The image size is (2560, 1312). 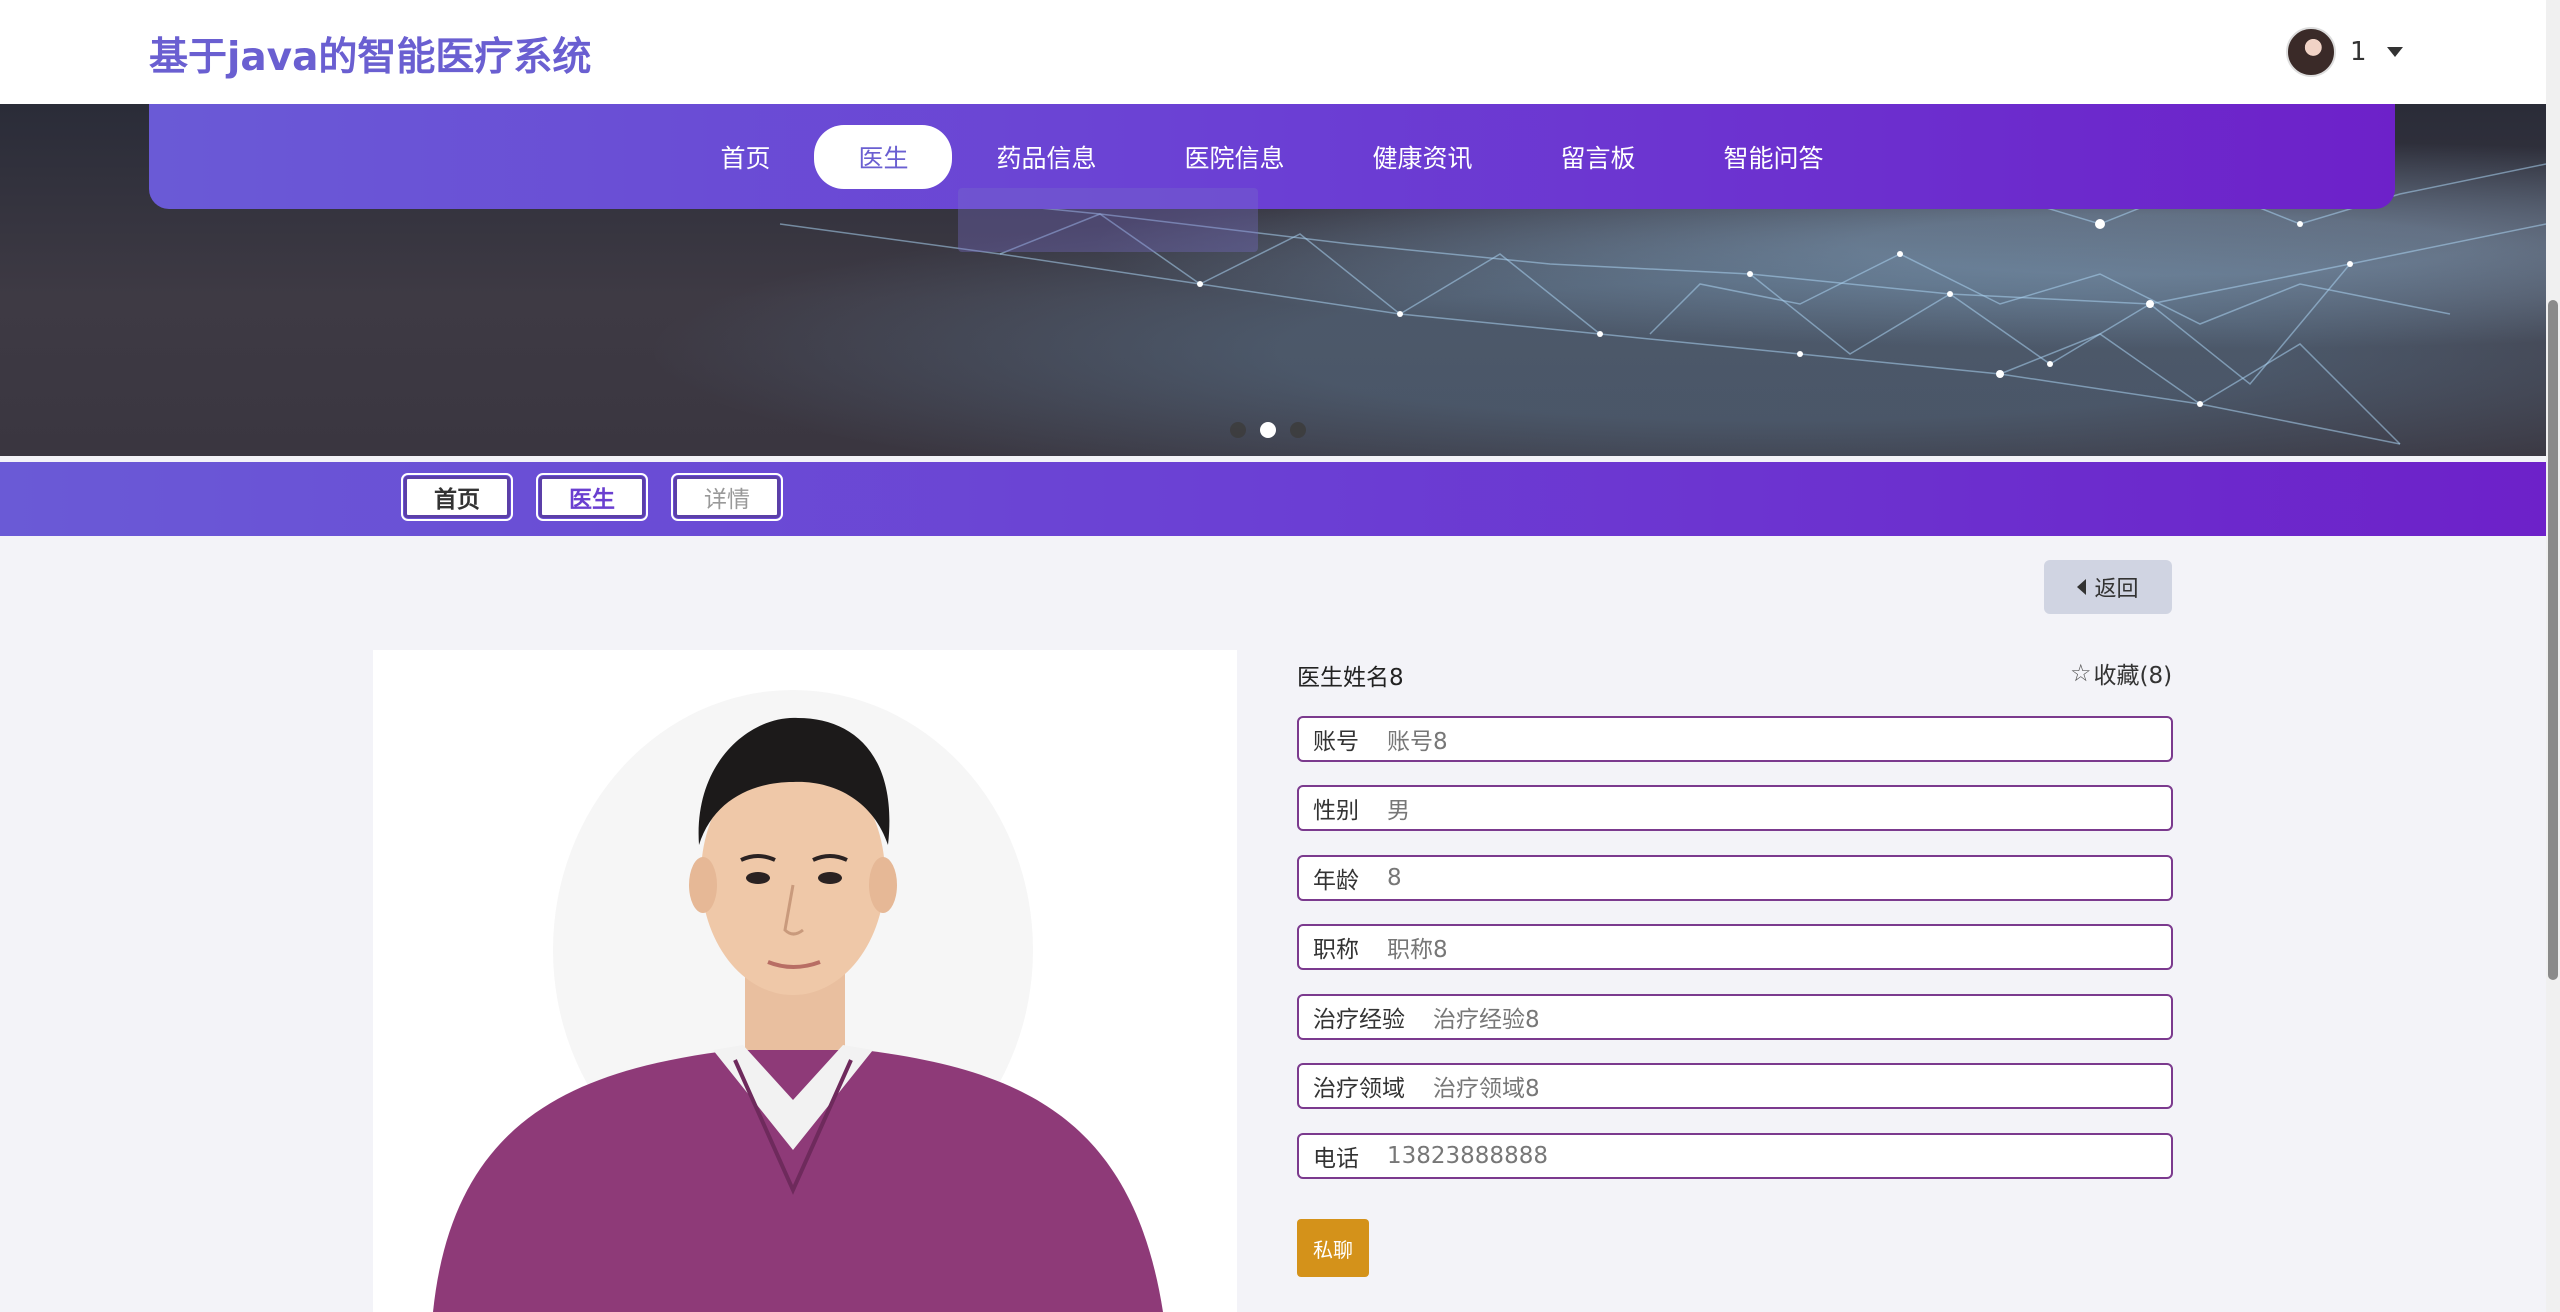 I want to click on field-title: 职称 职称8, so click(x=1735, y=947).